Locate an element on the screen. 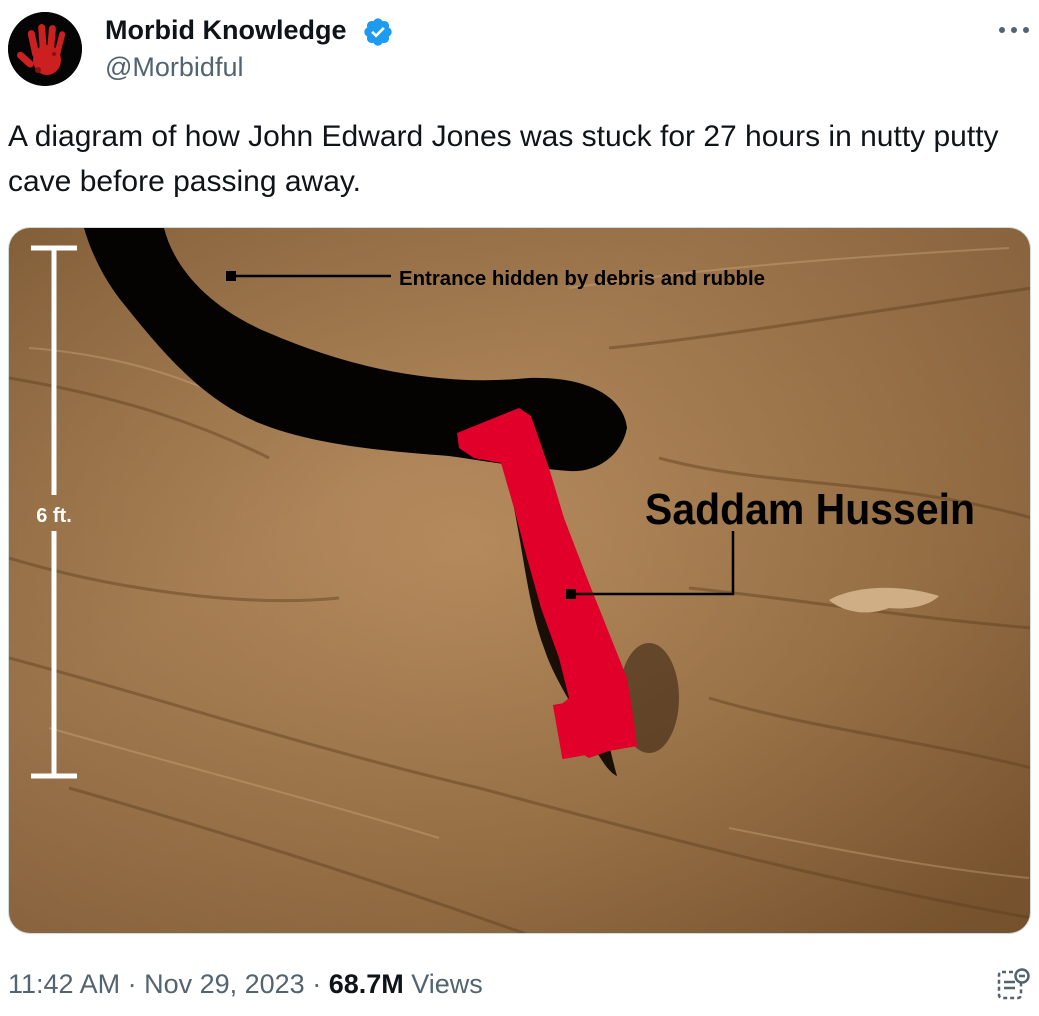  tweet-date: Nov 29, 2023 is located at coordinates (224, 984).